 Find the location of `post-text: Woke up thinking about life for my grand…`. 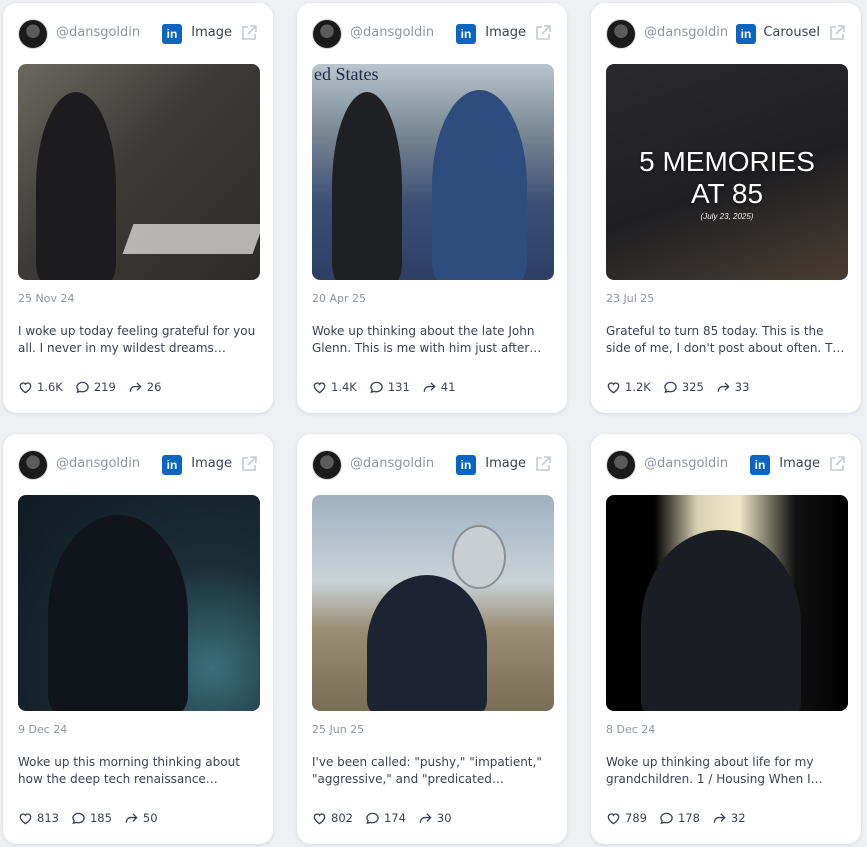

post-text: Woke up thinking about life for my grand… is located at coordinates (727, 771).